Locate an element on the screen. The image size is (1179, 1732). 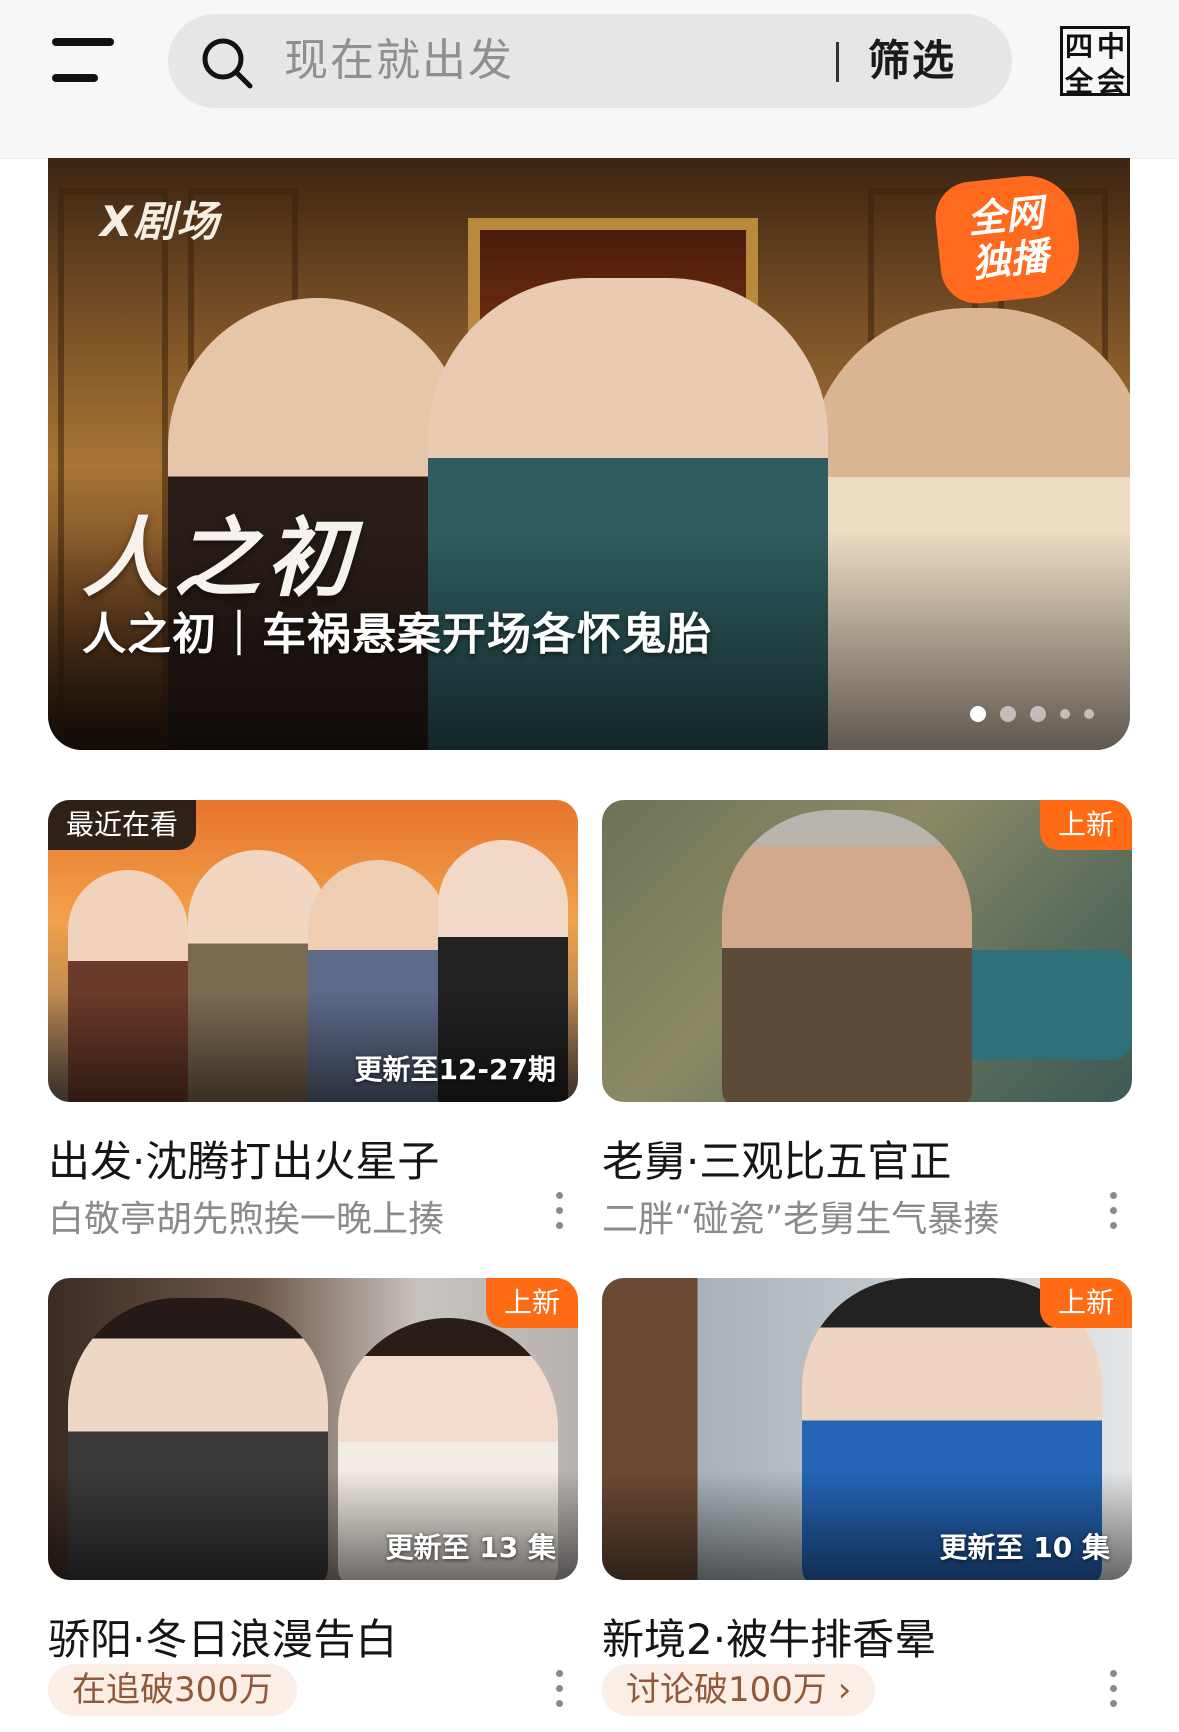
hero-caption: 人之初｜车祸悬案开场各怀鬼胎 is located at coordinates (397, 634).